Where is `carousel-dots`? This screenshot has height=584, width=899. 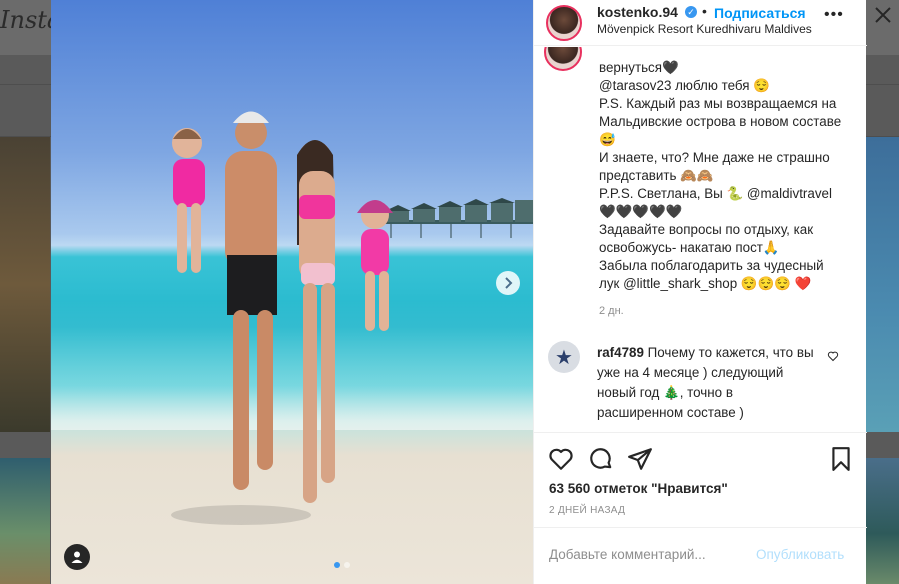
carousel-dots is located at coordinates (342, 565).